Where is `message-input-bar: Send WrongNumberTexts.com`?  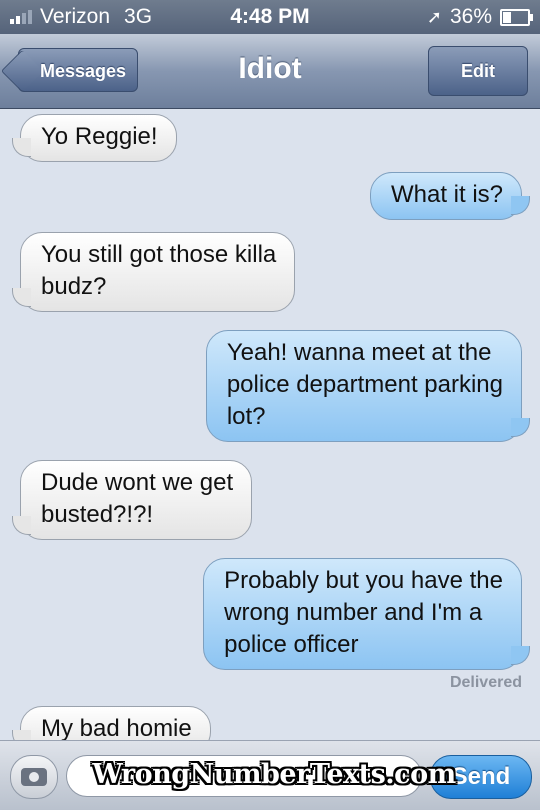 message-input-bar: Send WrongNumberTexts.com is located at coordinates (270, 775).